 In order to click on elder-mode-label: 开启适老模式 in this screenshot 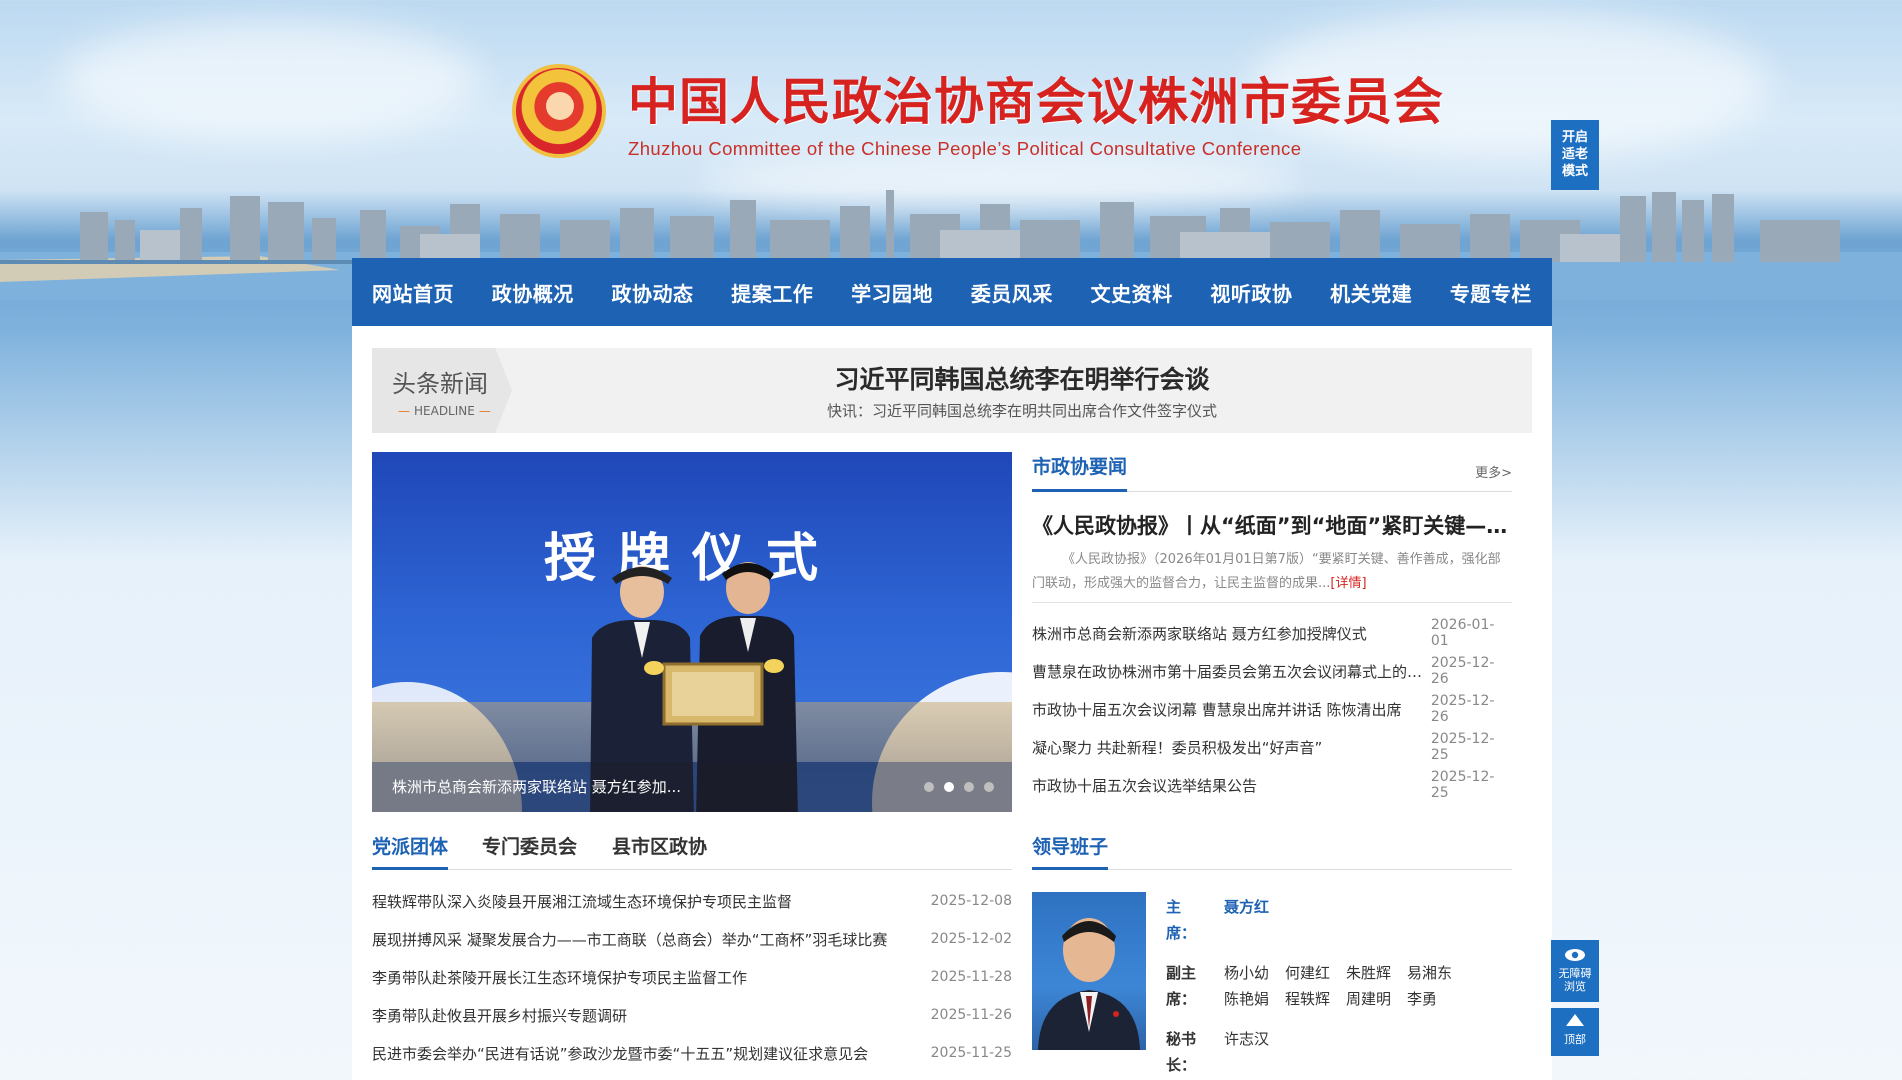, I will do `click(1574, 154)`.